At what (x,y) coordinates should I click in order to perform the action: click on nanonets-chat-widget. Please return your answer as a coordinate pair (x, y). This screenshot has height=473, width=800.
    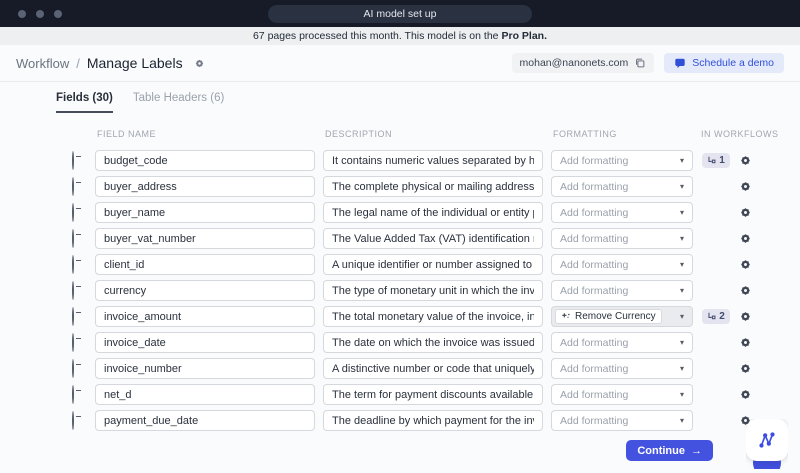
    Looking at the image, I should click on (767, 444).